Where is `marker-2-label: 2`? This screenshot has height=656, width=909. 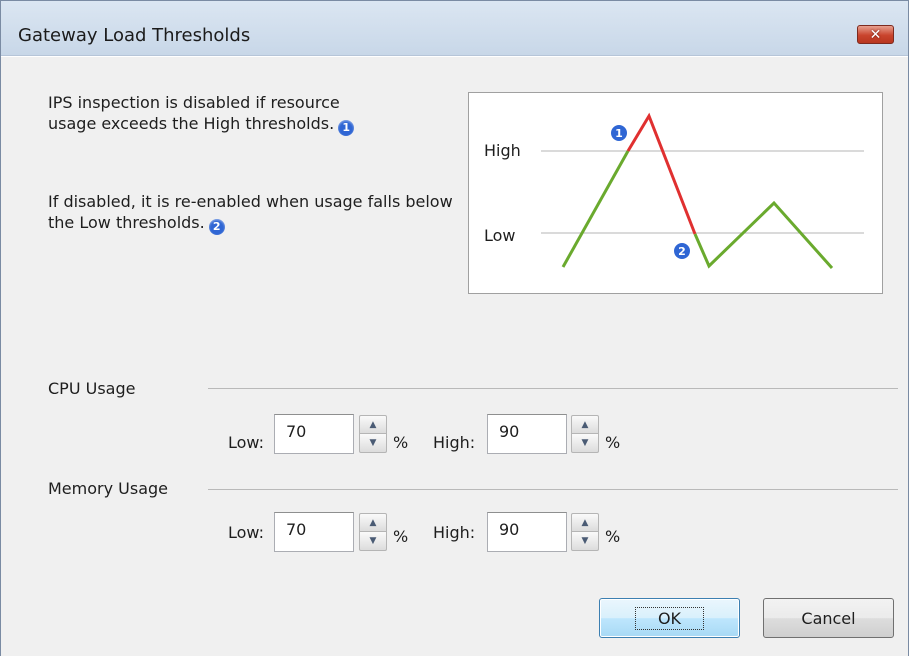
marker-2-label: 2 is located at coordinates (682, 251).